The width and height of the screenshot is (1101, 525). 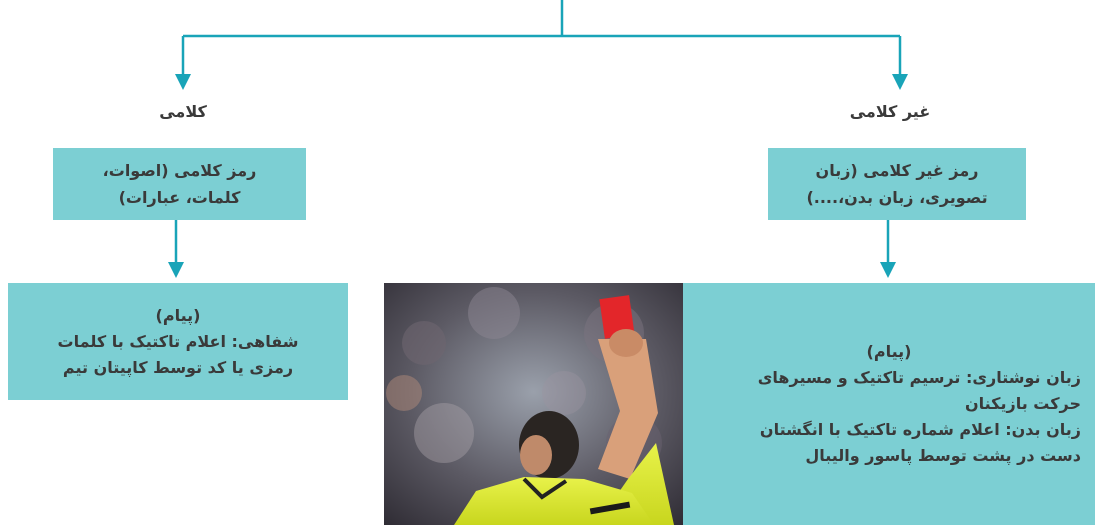 What do you see at coordinates (178, 315) in the screenshot?
I see `verbal-message-title: (پیام)` at bounding box center [178, 315].